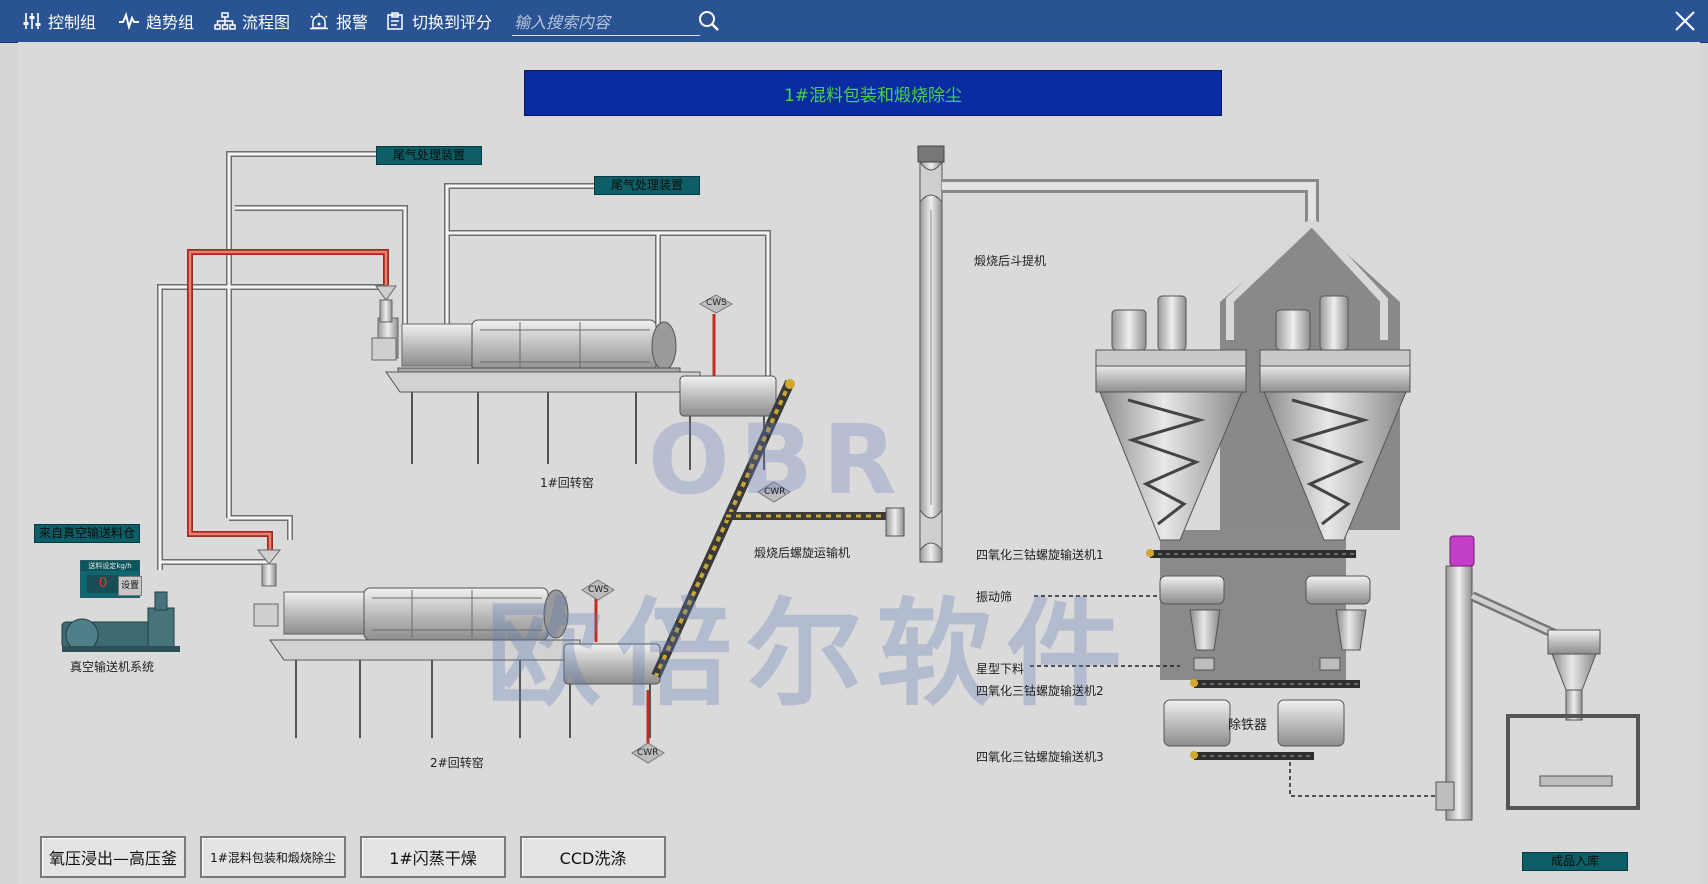 The width and height of the screenshot is (1708, 884). Describe the element at coordinates (1537, 678) in the screenshot. I see `packaging-line` at that location.